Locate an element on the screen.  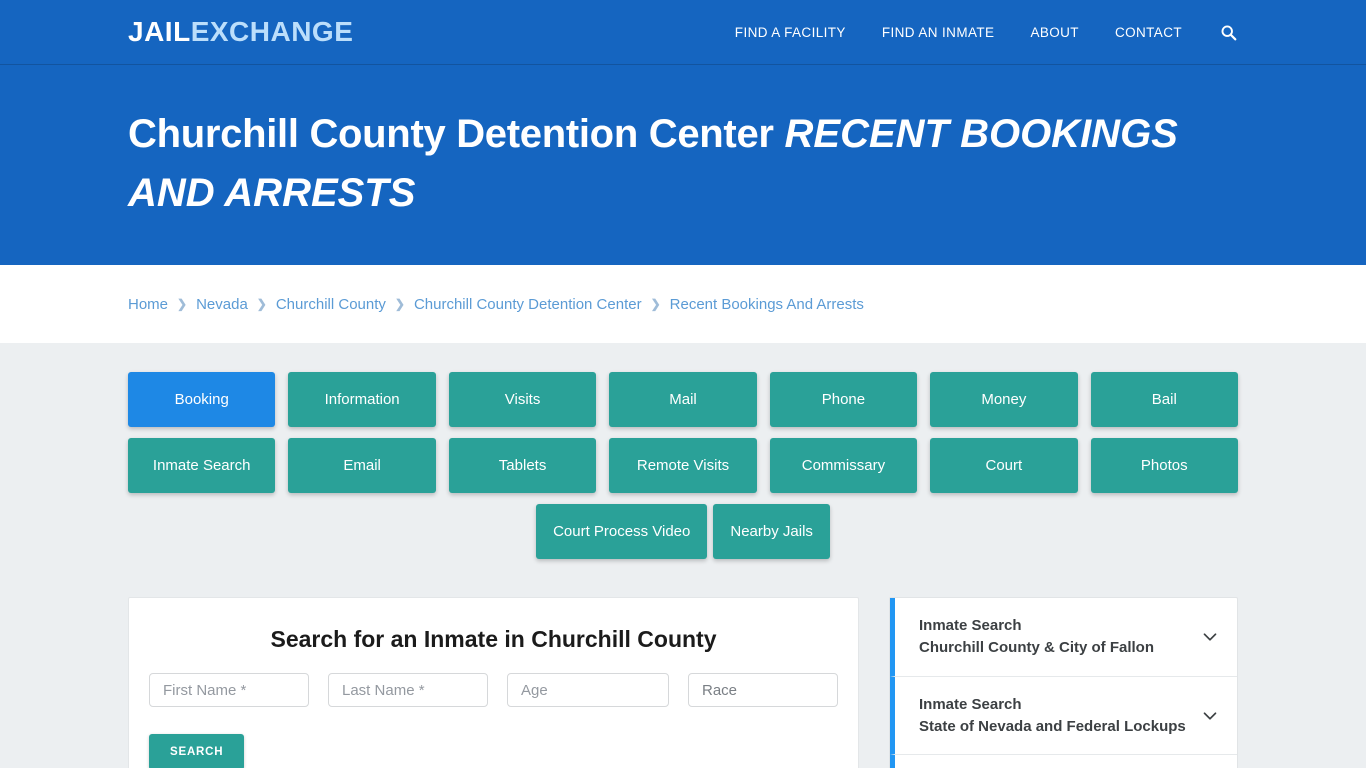
tab-tablets: Tablets is located at coordinates (522, 466).